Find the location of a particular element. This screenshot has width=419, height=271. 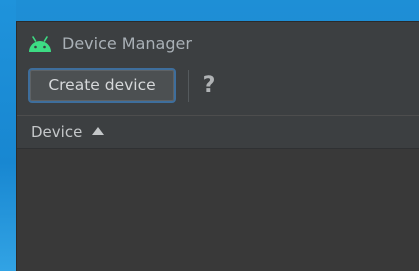

toolbar-divider is located at coordinates (188, 86).